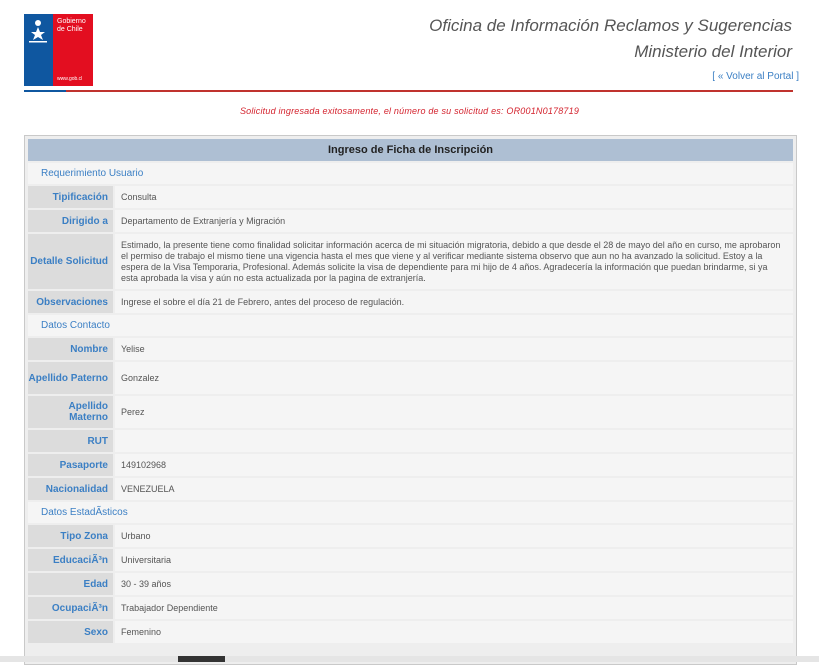  Describe the element at coordinates (70, 79) in the screenshot. I see `logo-url: www.gob.cl` at that location.